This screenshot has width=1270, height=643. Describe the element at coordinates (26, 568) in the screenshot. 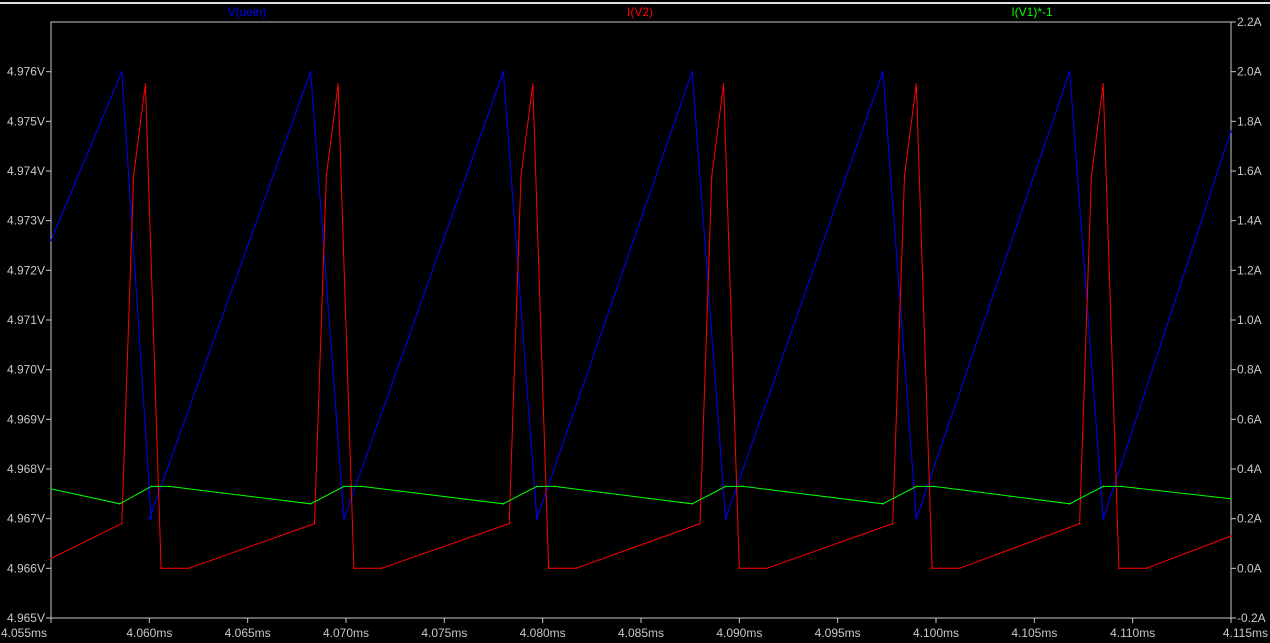

I see `left-y-tick-label: 4.966V` at that location.